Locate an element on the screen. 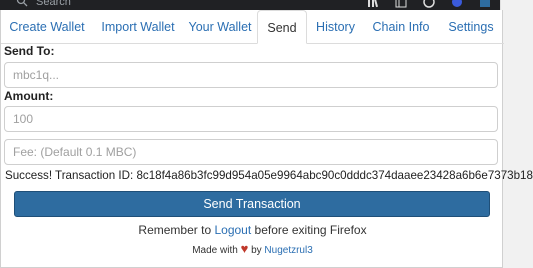 Image resolution: width=533 pixels, height=268 pixels. send-to-label: Send To: is located at coordinates (29, 51).